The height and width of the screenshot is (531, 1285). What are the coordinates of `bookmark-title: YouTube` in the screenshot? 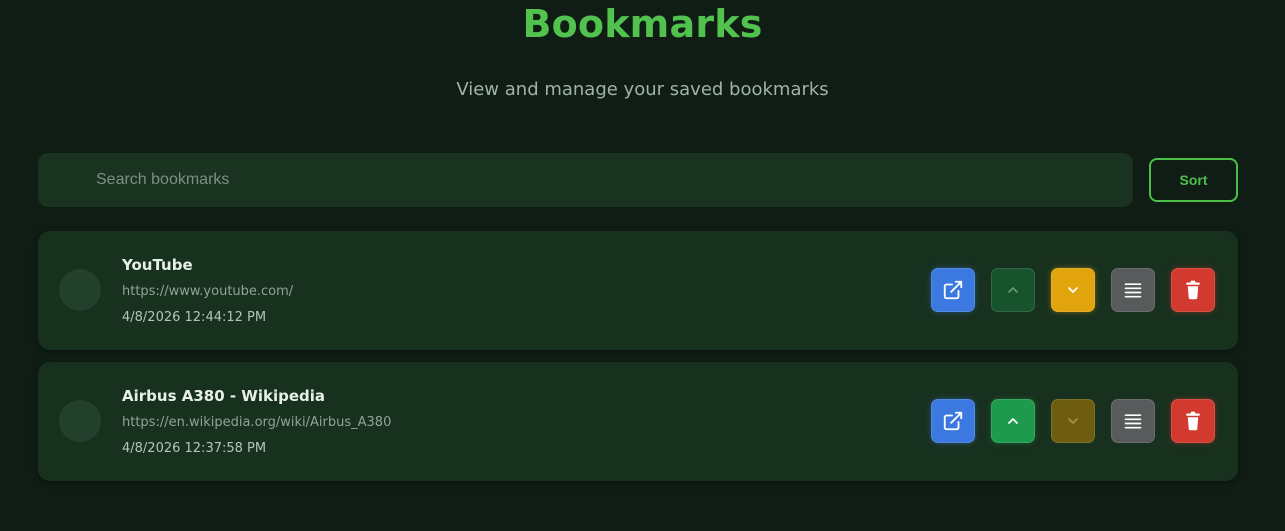 It's located at (157, 265).